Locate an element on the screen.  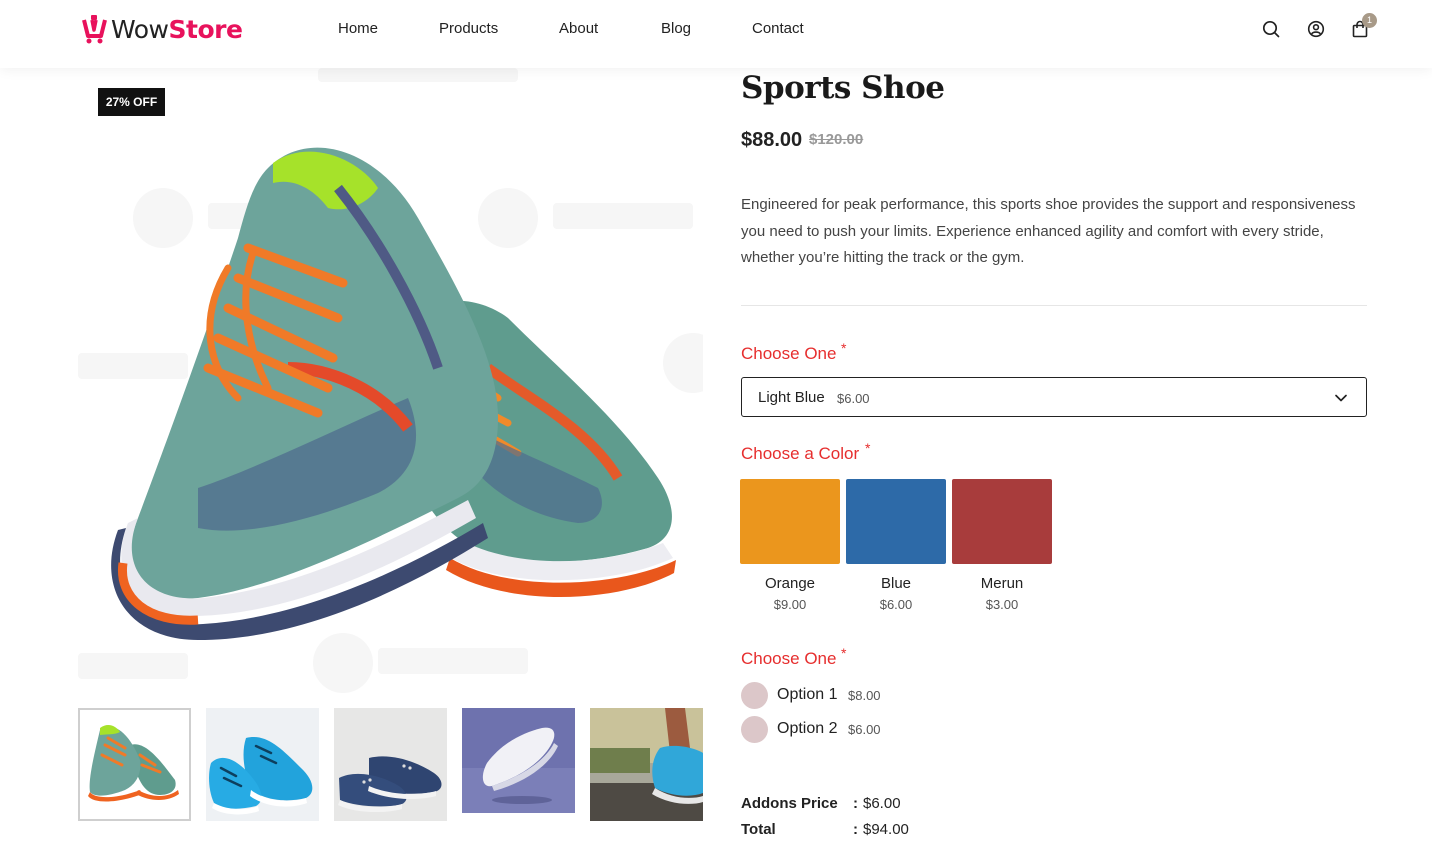
nav-home: Home is located at coordinates (358, 28).